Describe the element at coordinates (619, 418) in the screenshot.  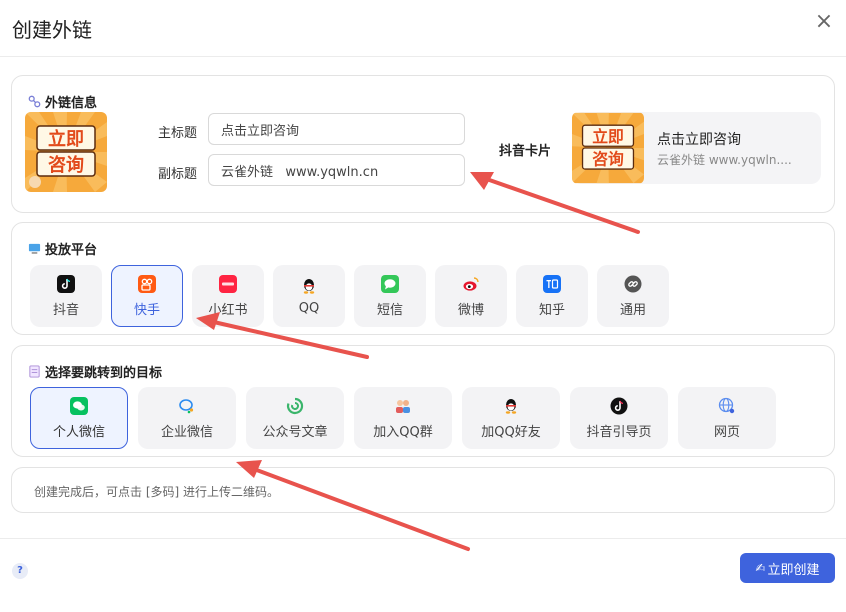
I see `target-tile-douyin-guide: 抖音引导页` at that location.